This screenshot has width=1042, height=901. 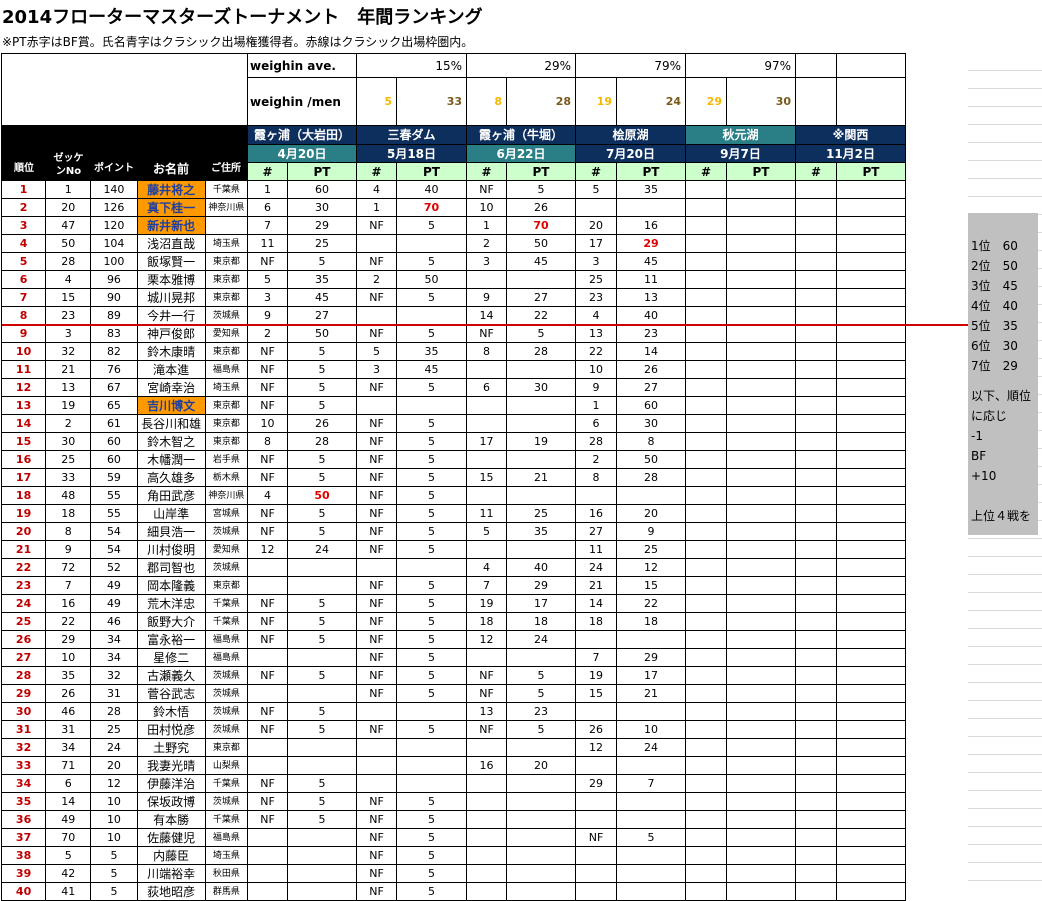 I want to click on table-row: 21 9 54 川村俊明 愛知県 12 24 NF 5 11 25, so click(x=453, y=549).